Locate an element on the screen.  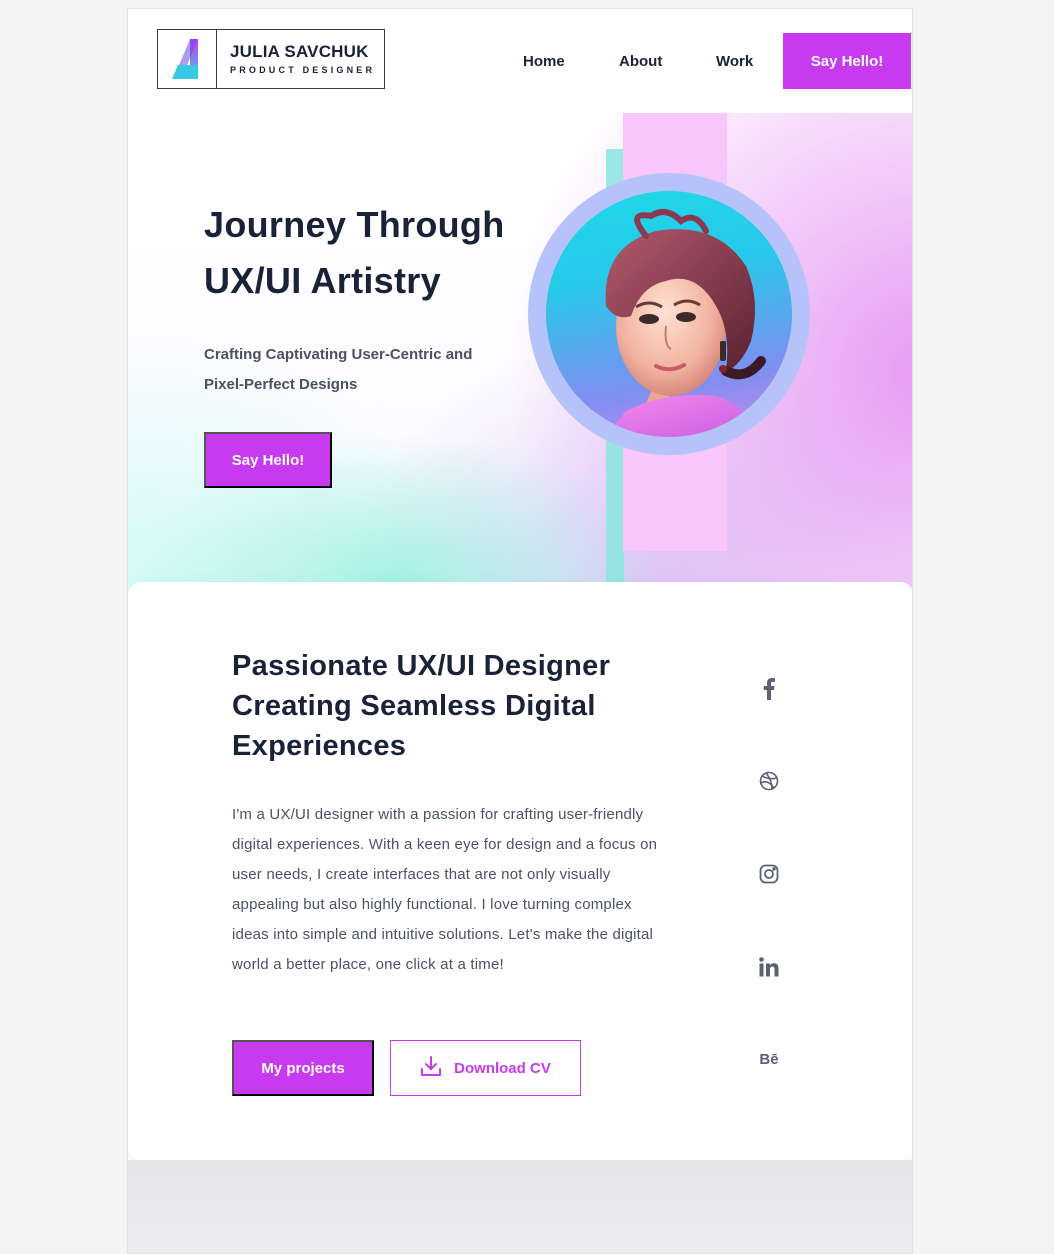
footer-shadow-area is located at coordinates (520, 1206).